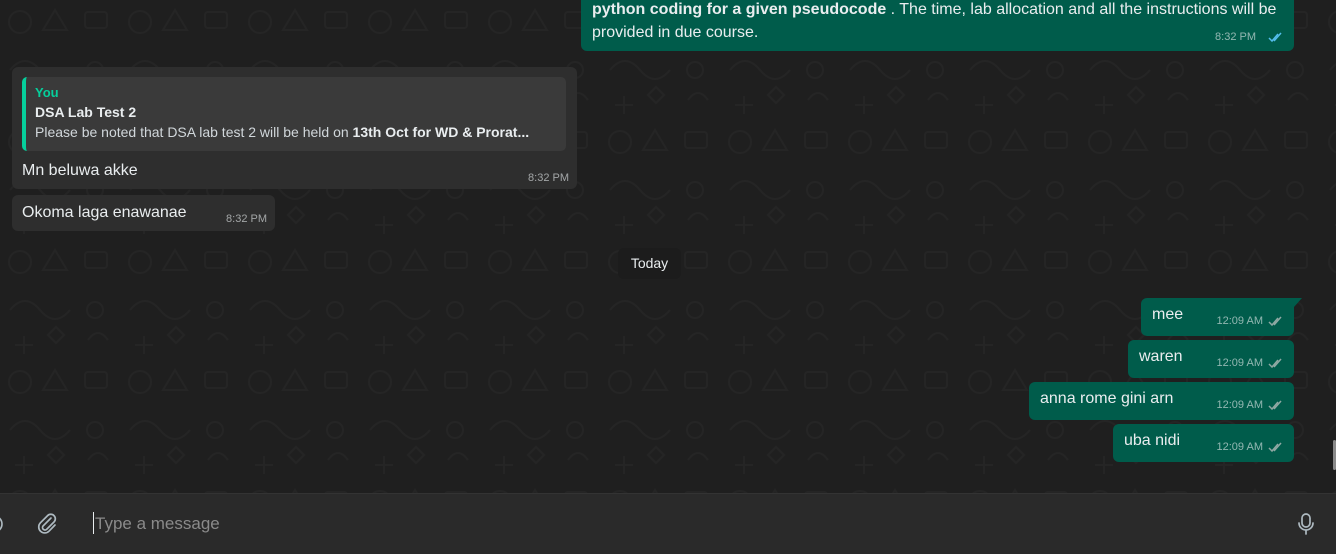  What do you see at coordinates (47, 523) in the screenshot?
I see `paperclip-icon` at bounding box center [47, 523].